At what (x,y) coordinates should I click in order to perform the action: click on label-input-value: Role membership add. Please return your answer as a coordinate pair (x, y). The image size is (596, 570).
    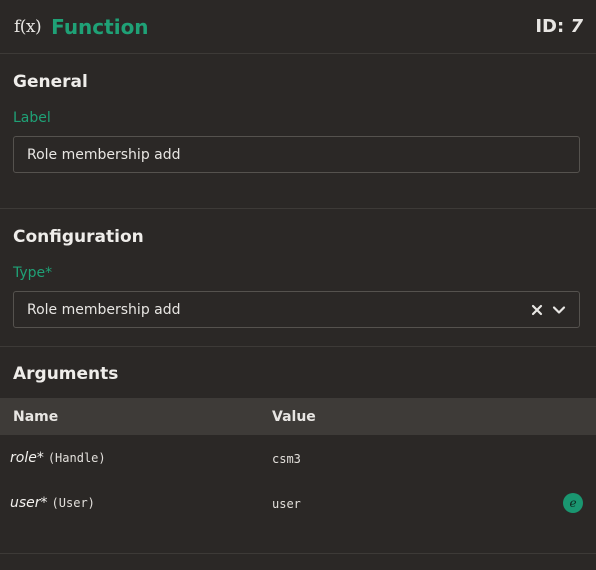
    Looking at the image, I should click on (104, 154).